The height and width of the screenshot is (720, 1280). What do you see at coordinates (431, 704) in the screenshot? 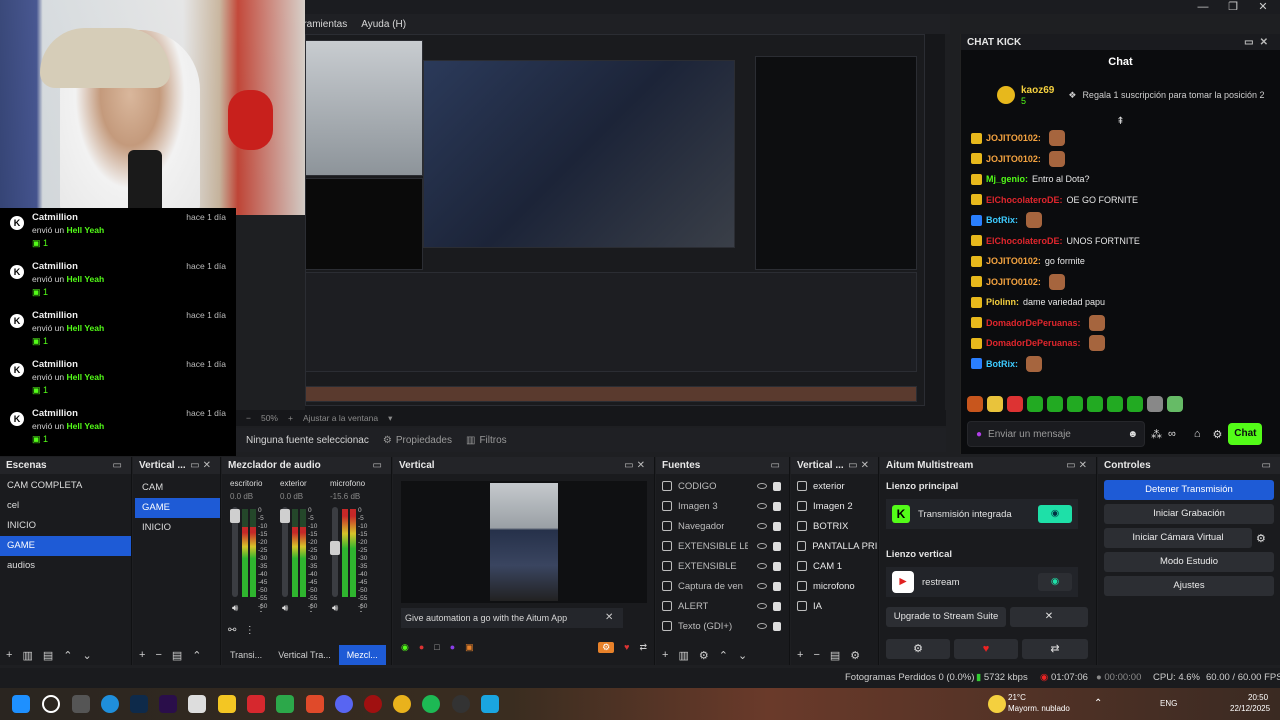
I see `spotify-icon` at bounding box center [431, 704].